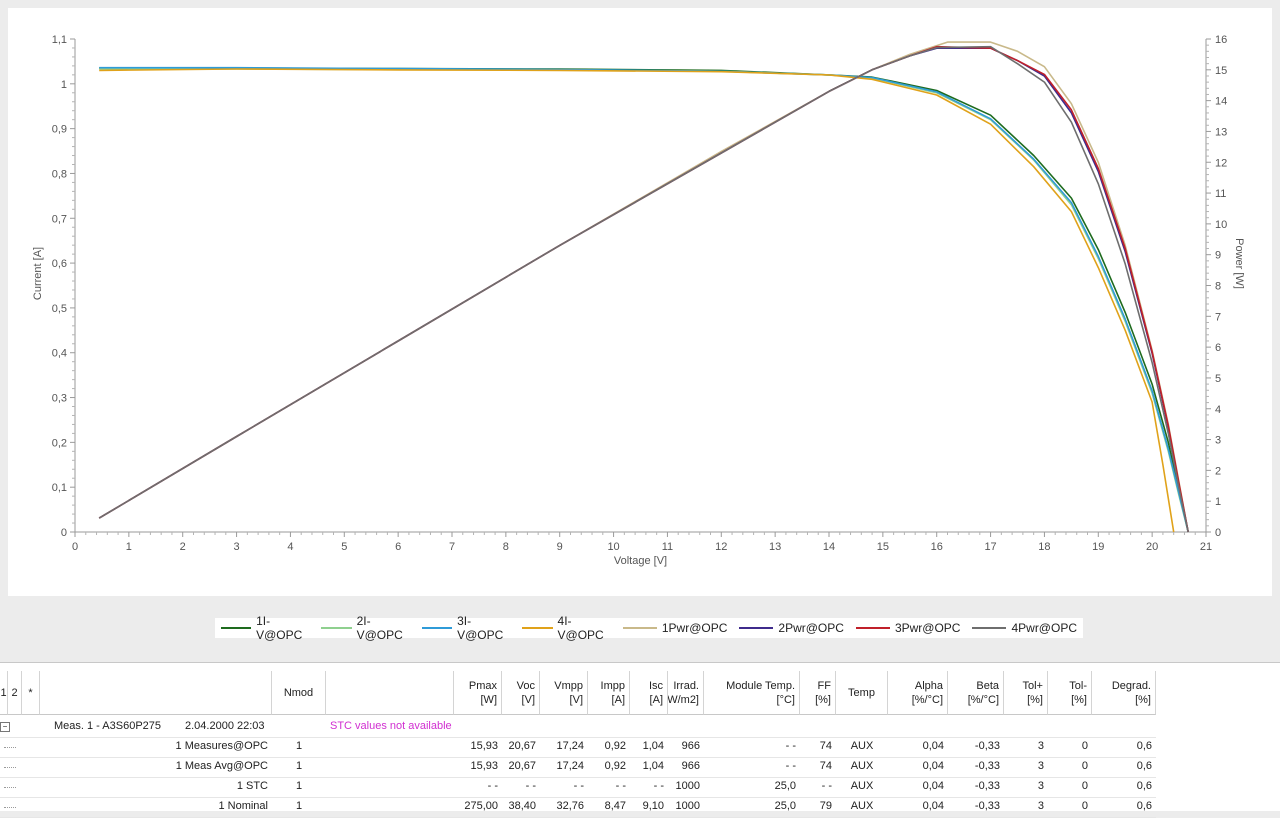 This screenshot has height=818, width=1280. Describe the element at coordinates (612, 685) in the screenshot. I see `column-header-label: Impp` at that location.